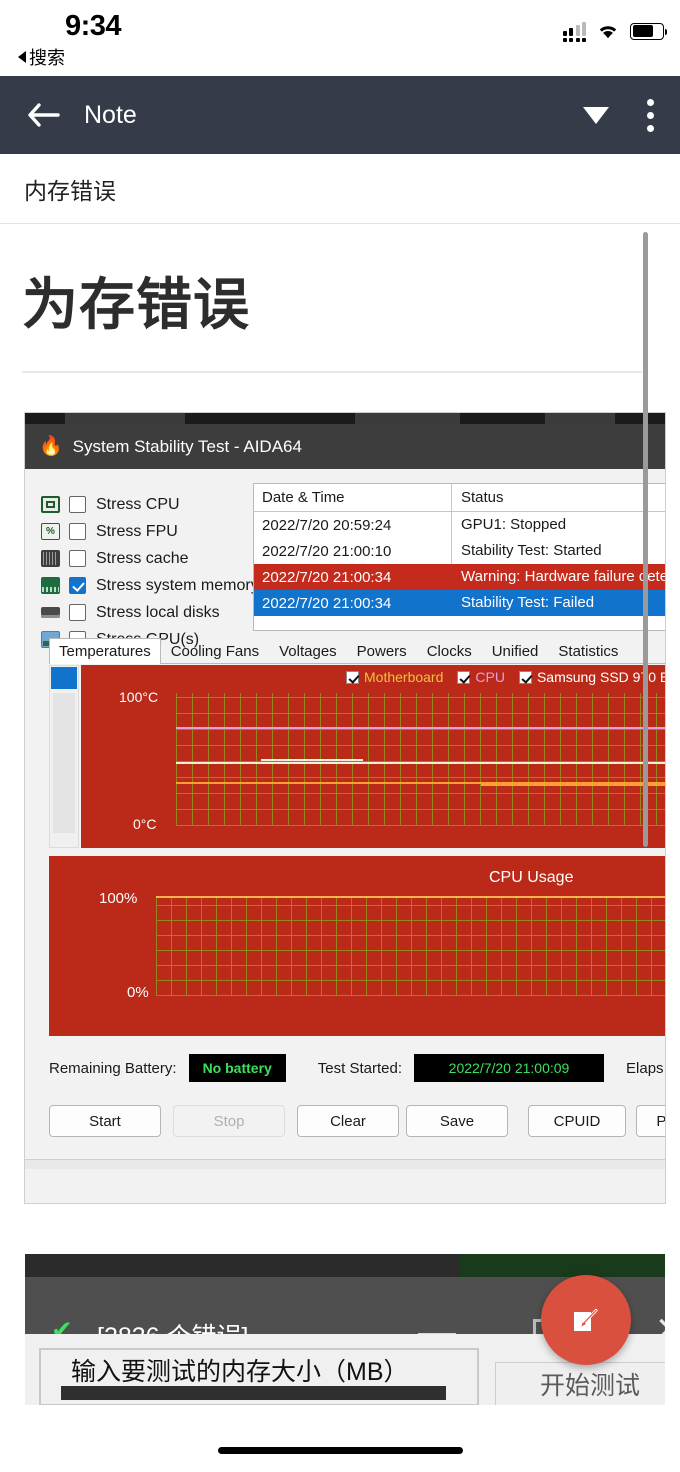  Describe the element at coordinates (580, 1383) in the screenshot. I see `start-test-button: 开始测试` at that location.